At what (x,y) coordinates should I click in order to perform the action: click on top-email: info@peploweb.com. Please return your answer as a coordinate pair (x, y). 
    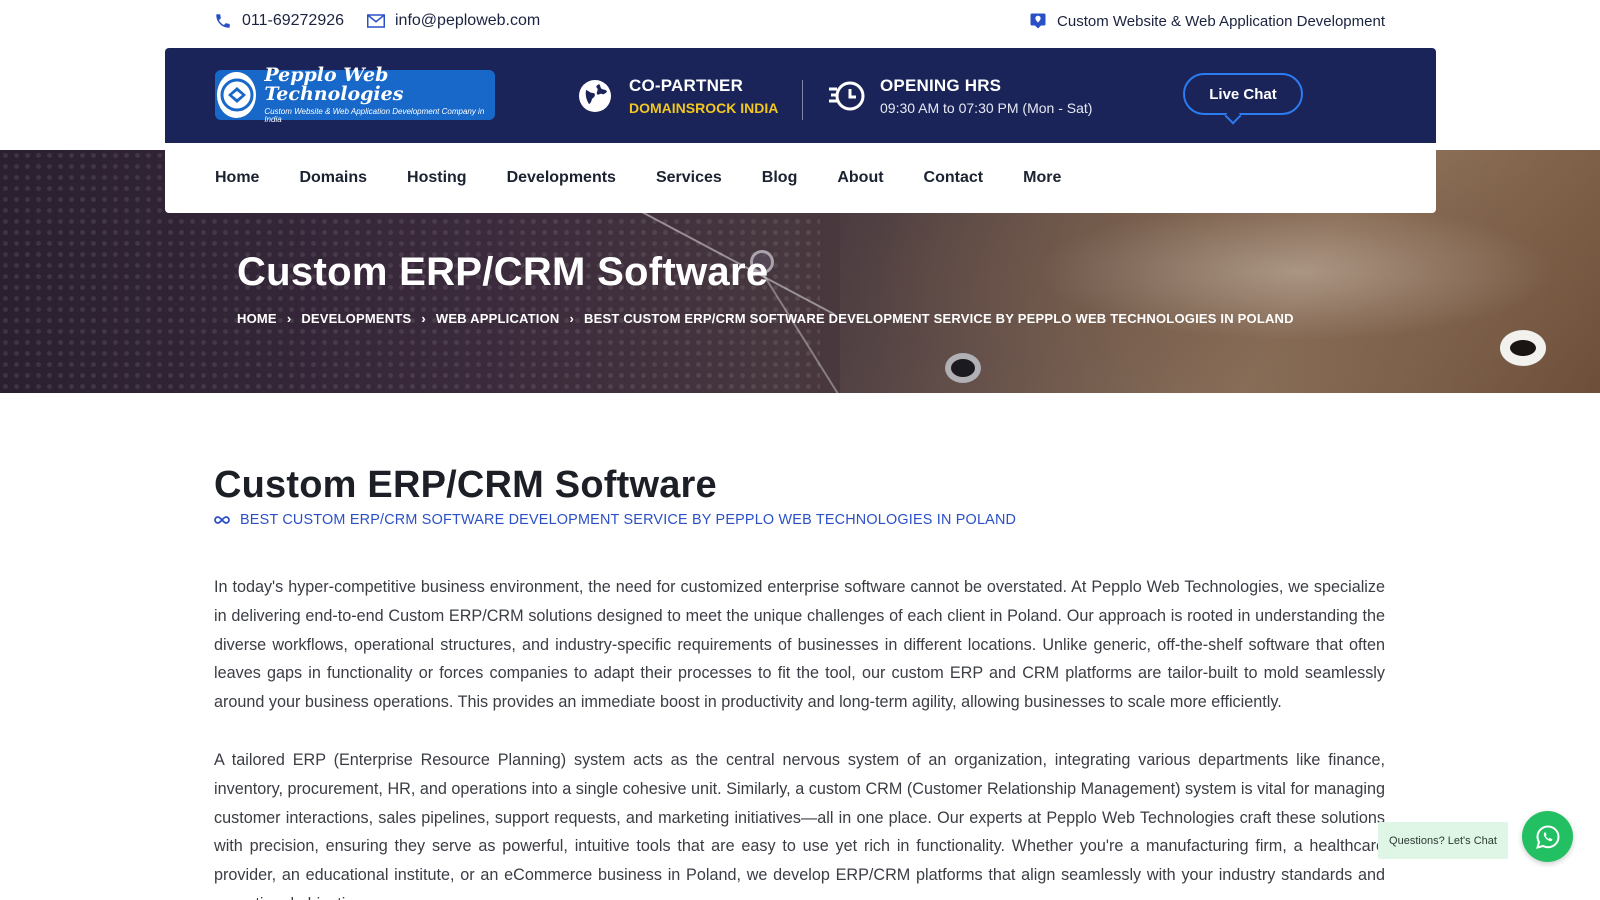
    Looking at the image, I should click on (453, 21).